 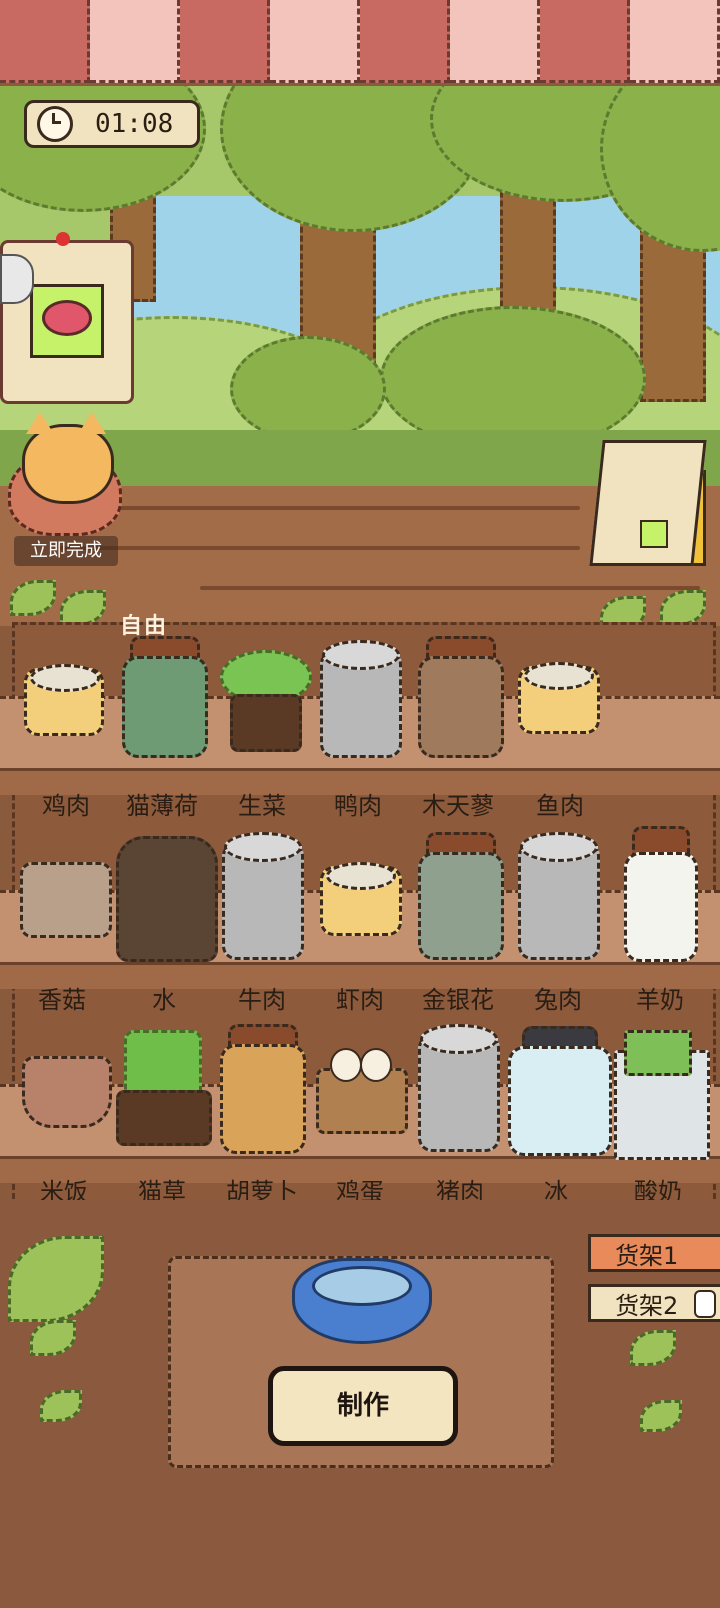 What do you see at coordinates (358, 806) in the screenshot?
I see `ingredient-label: 鸭肉` at bounding box center [358, 806].